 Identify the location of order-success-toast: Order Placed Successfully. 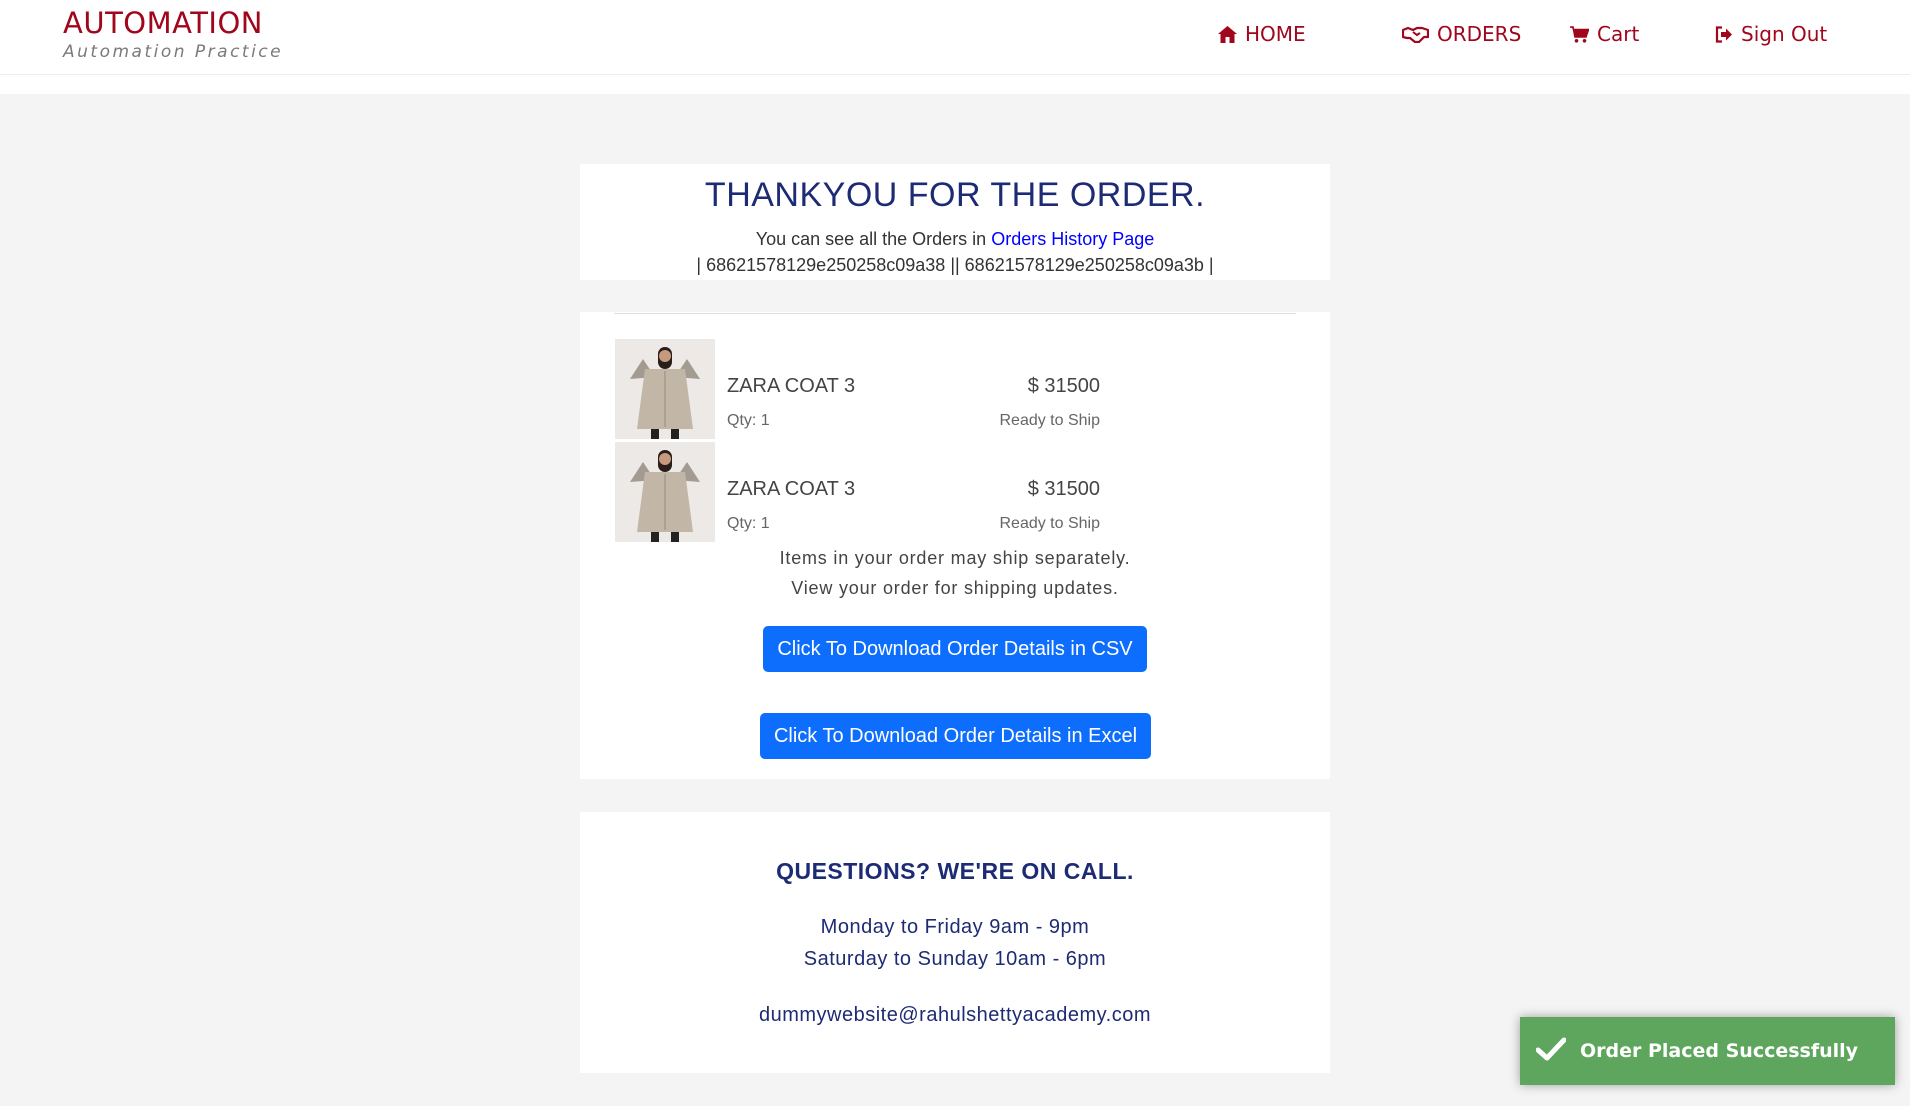
(1707, 1051).